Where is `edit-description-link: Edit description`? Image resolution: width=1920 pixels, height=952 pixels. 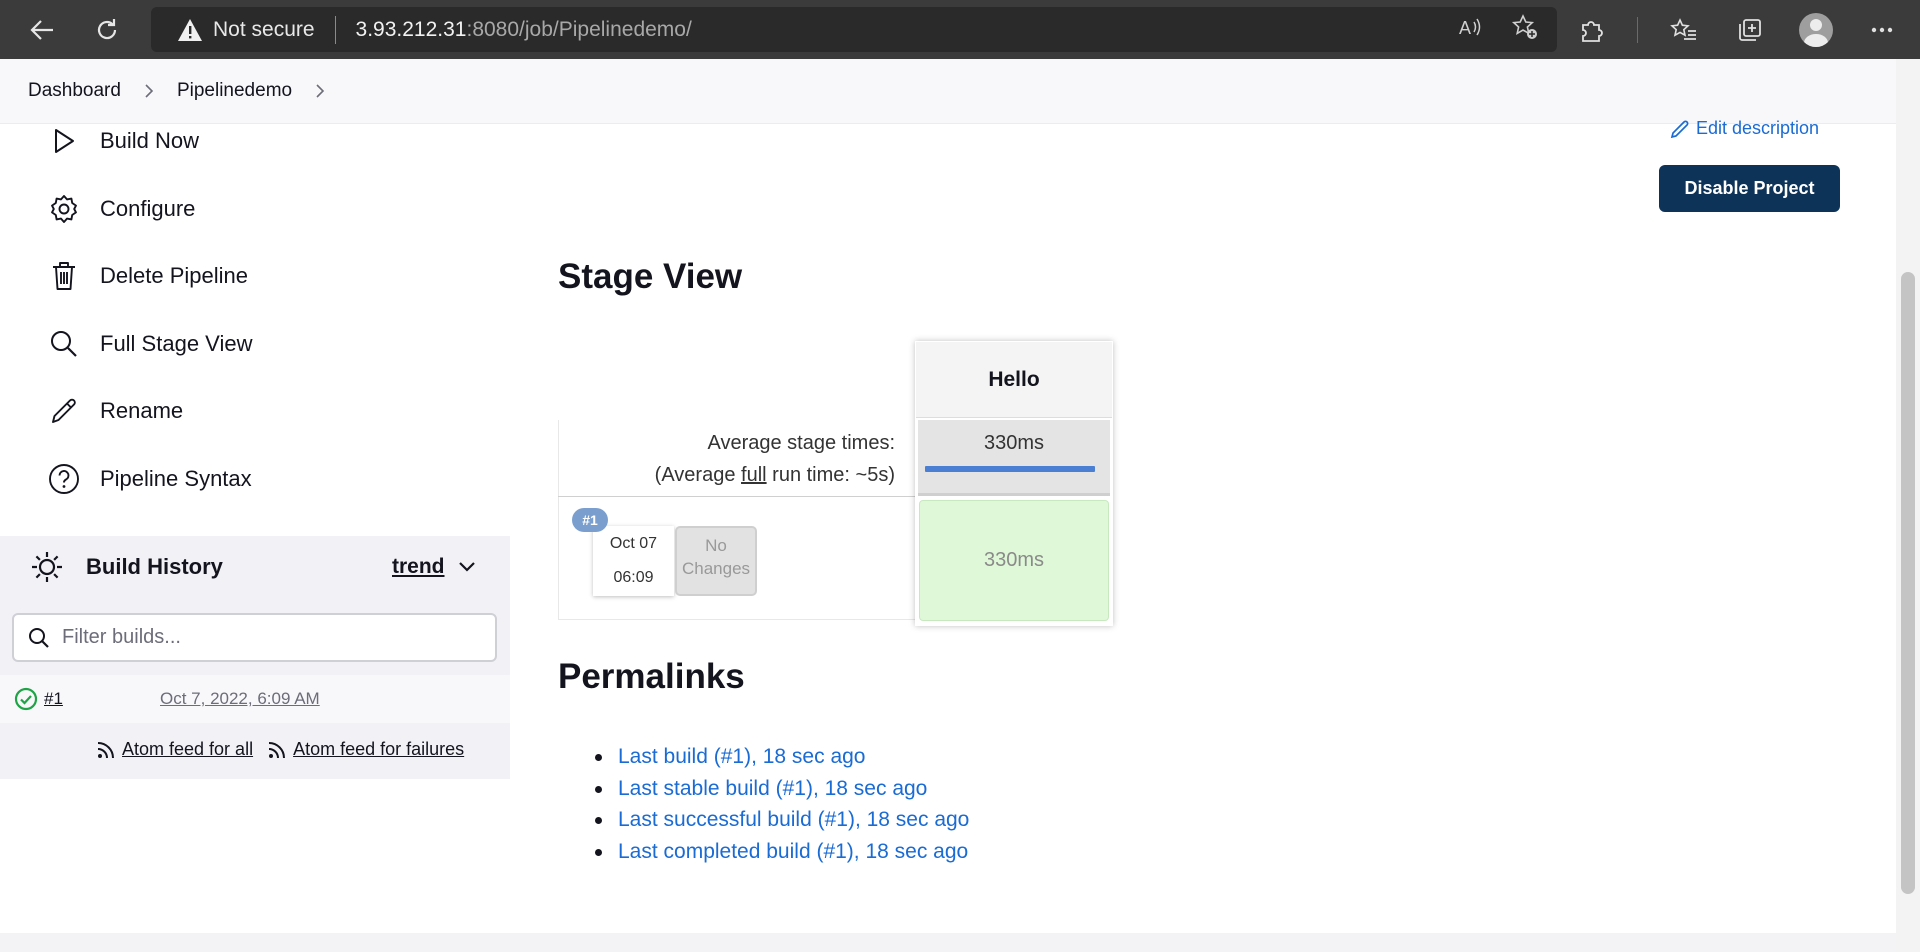 edit-description-link: Edit description is located at coordinates (1744, 128).